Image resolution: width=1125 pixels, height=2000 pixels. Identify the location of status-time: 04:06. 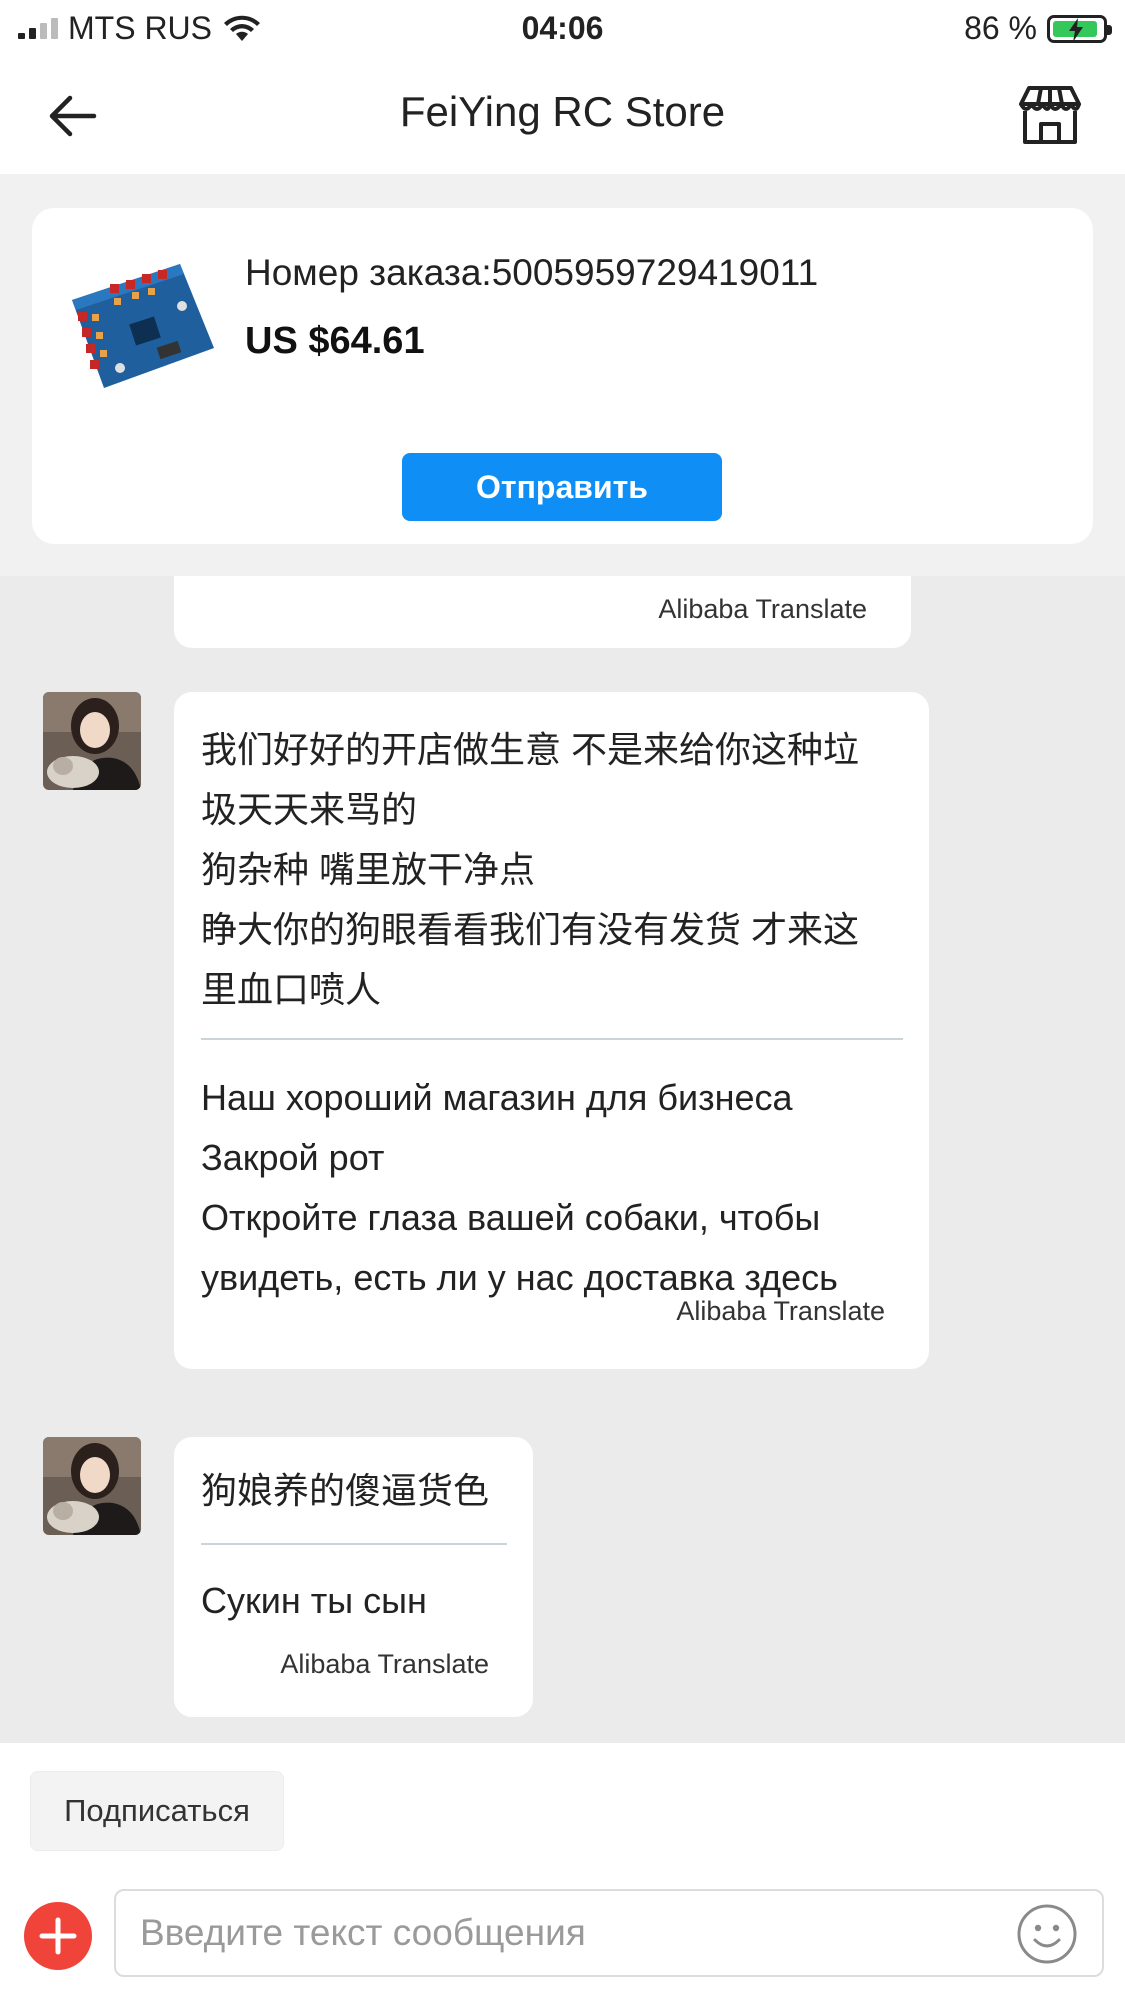
(562, 28).